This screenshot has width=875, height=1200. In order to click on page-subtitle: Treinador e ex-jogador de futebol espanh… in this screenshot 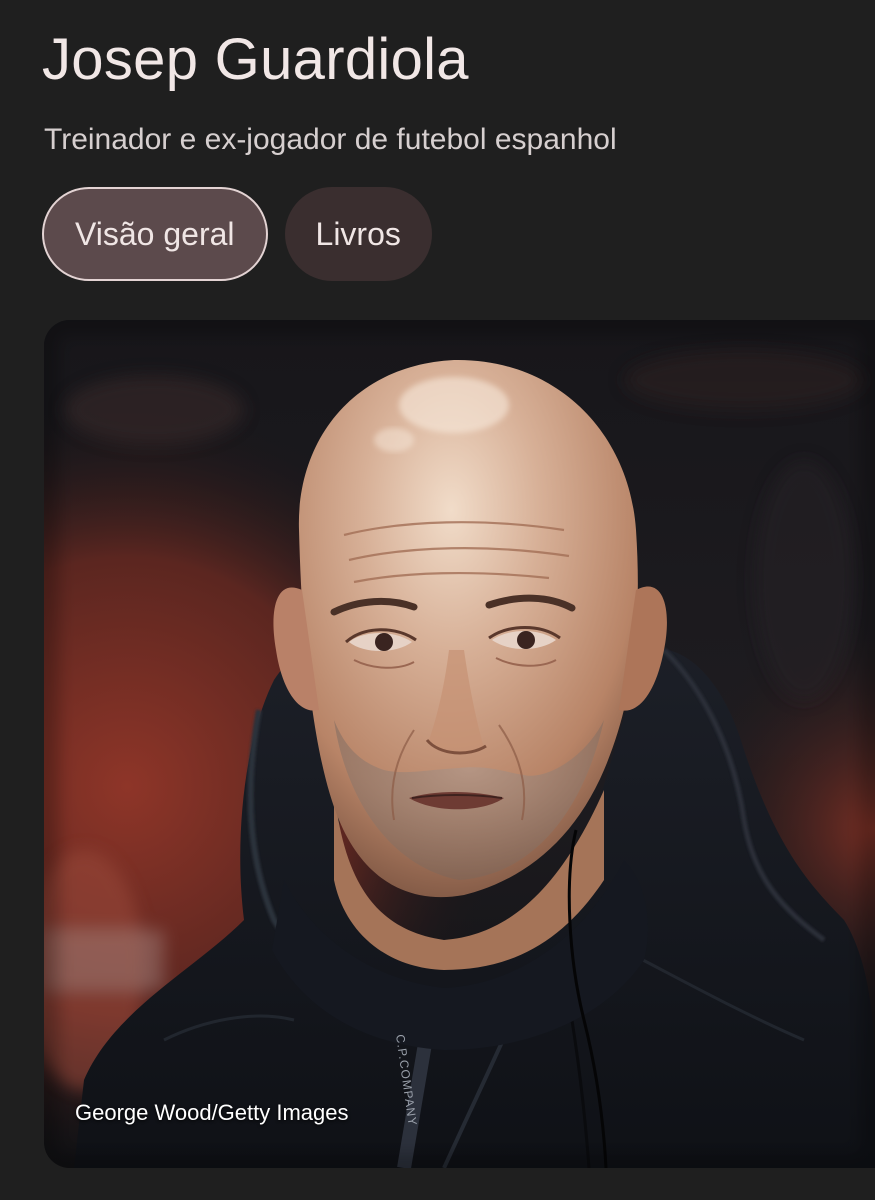, I will do `click(330, 139)`.